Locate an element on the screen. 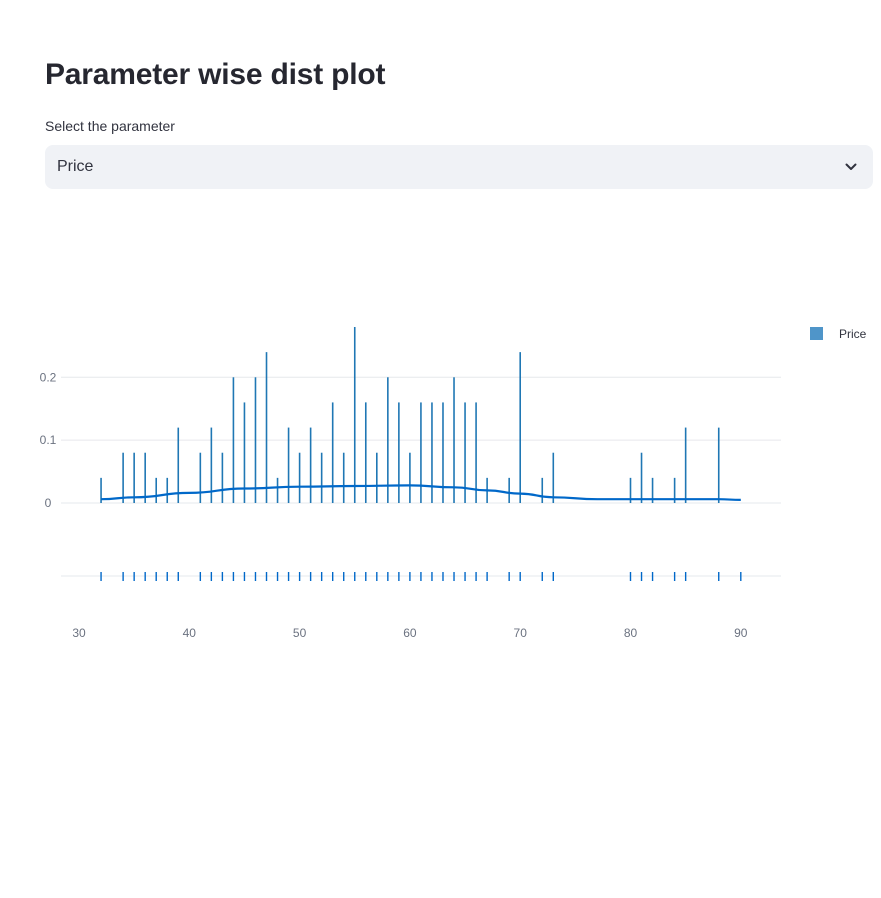 This screenshot has width=881, height=898. chevron-down-icon is located at coordinates (851, 167).